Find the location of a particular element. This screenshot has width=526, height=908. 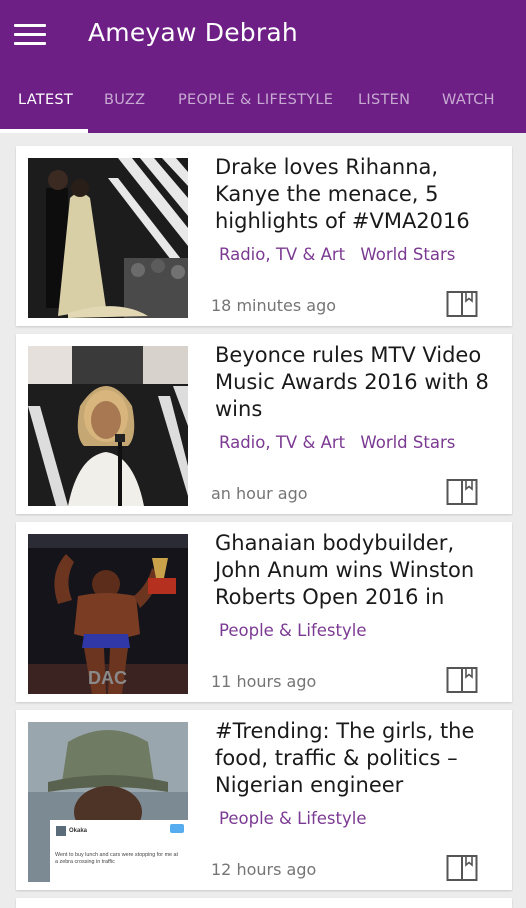

article-time: an hour ago is located at coordinates (259, 493).